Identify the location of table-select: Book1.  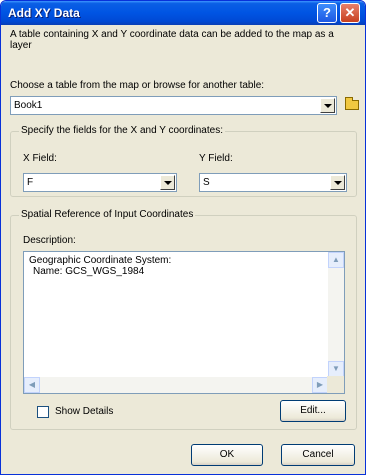
(173, 105).